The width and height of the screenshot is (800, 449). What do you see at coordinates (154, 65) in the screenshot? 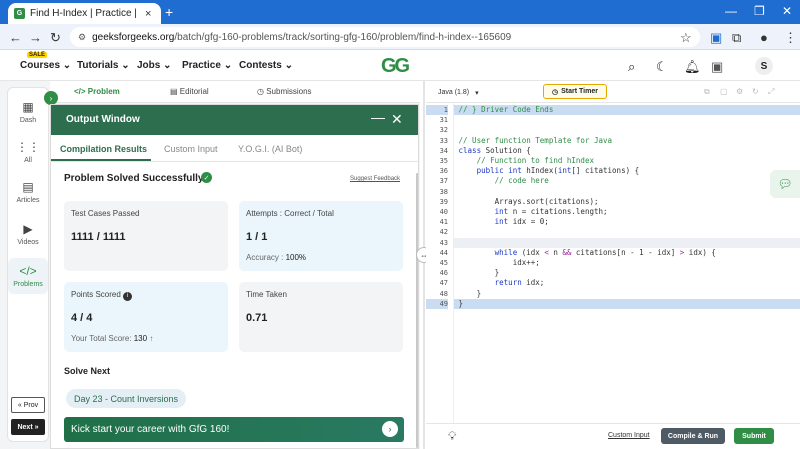
I see `nav-jobs: Jobs ⌄` at bounding box center [154, 65].